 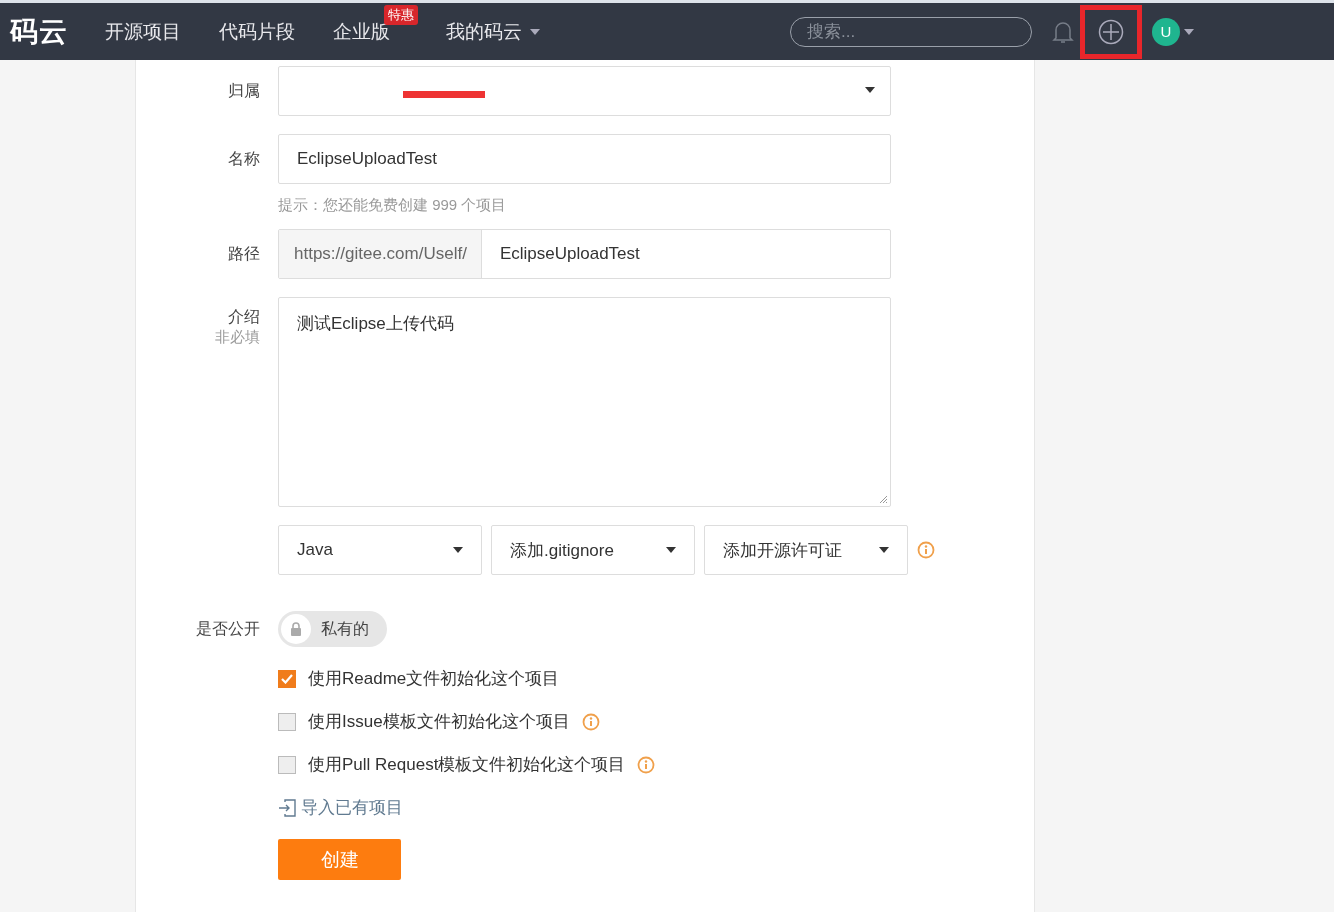 What do you see at coordinates (257, 31) in the screenshot?
I see `nav-link: 代码片段` at bounding box center [257, 31].